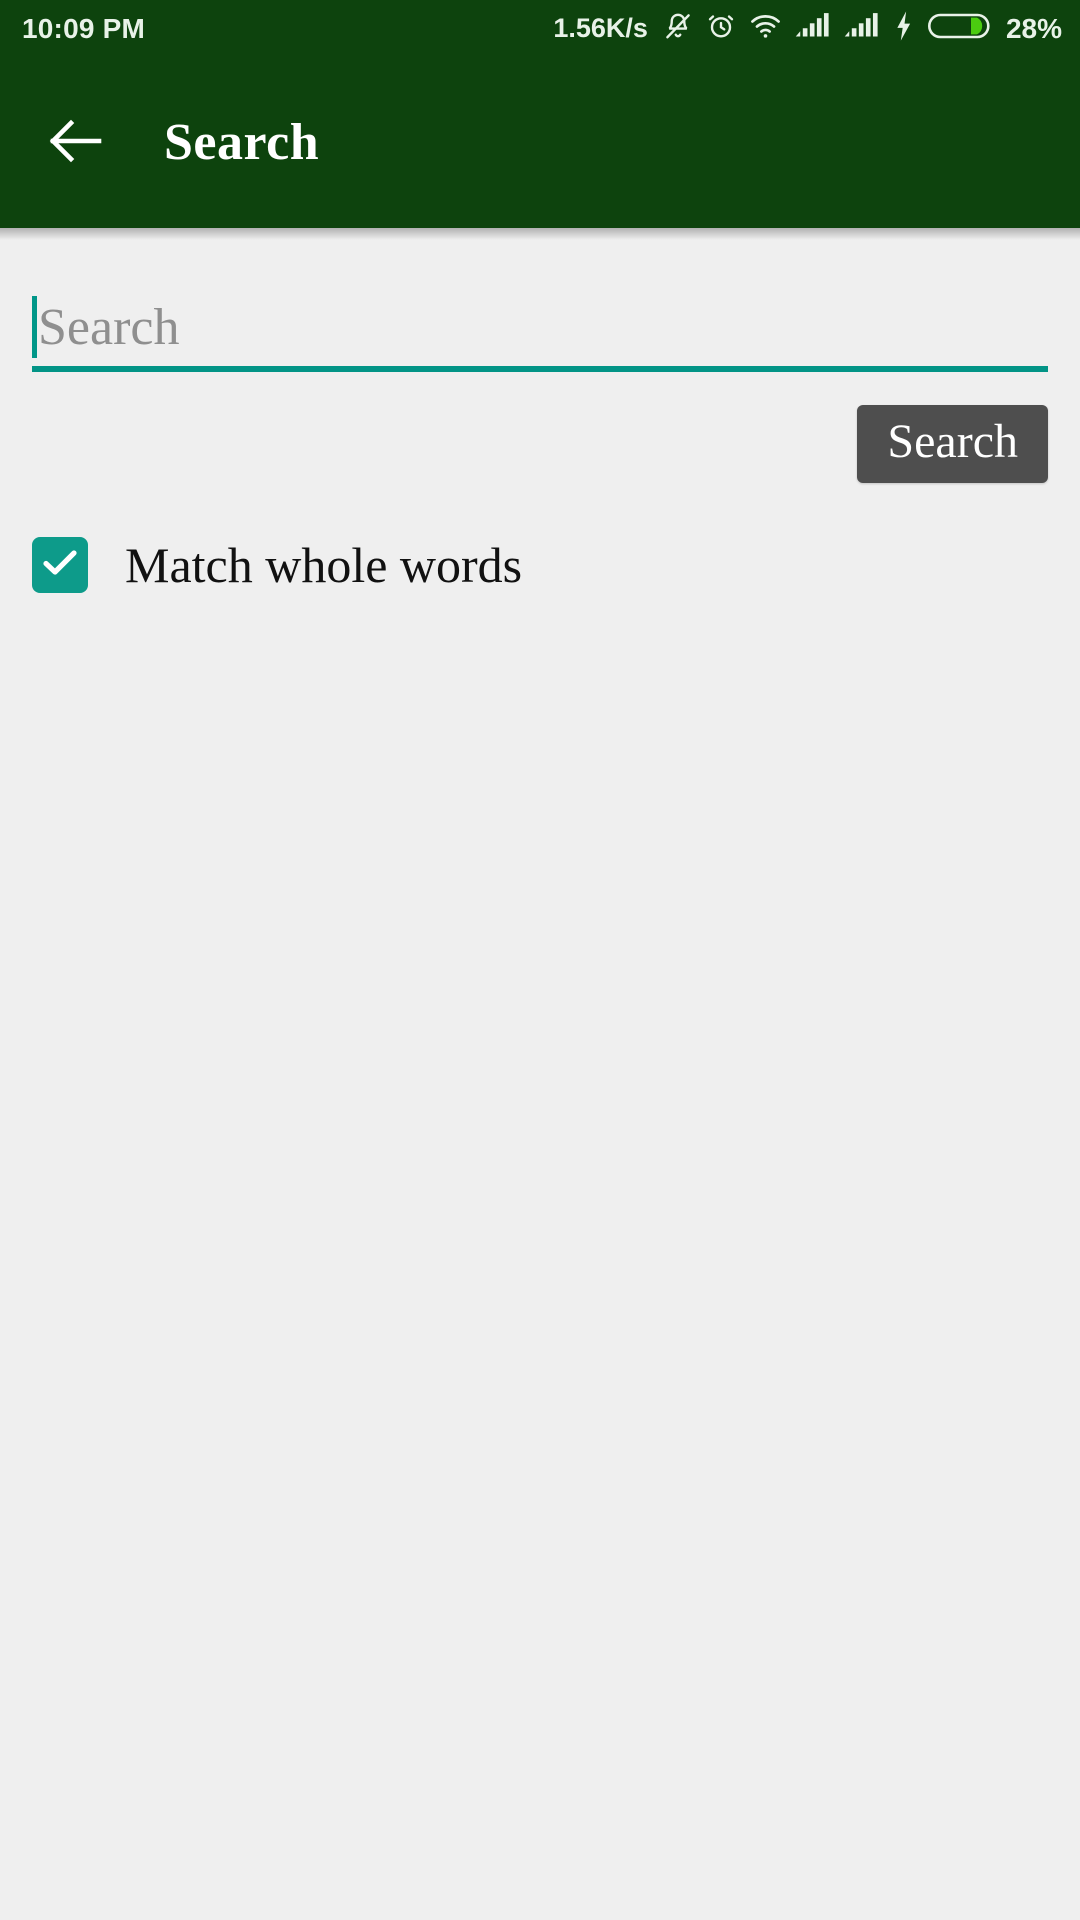 The height and width of the screenshot is (1920, 1080). I want to click on charging-bolt-icon, so click(904, 28).